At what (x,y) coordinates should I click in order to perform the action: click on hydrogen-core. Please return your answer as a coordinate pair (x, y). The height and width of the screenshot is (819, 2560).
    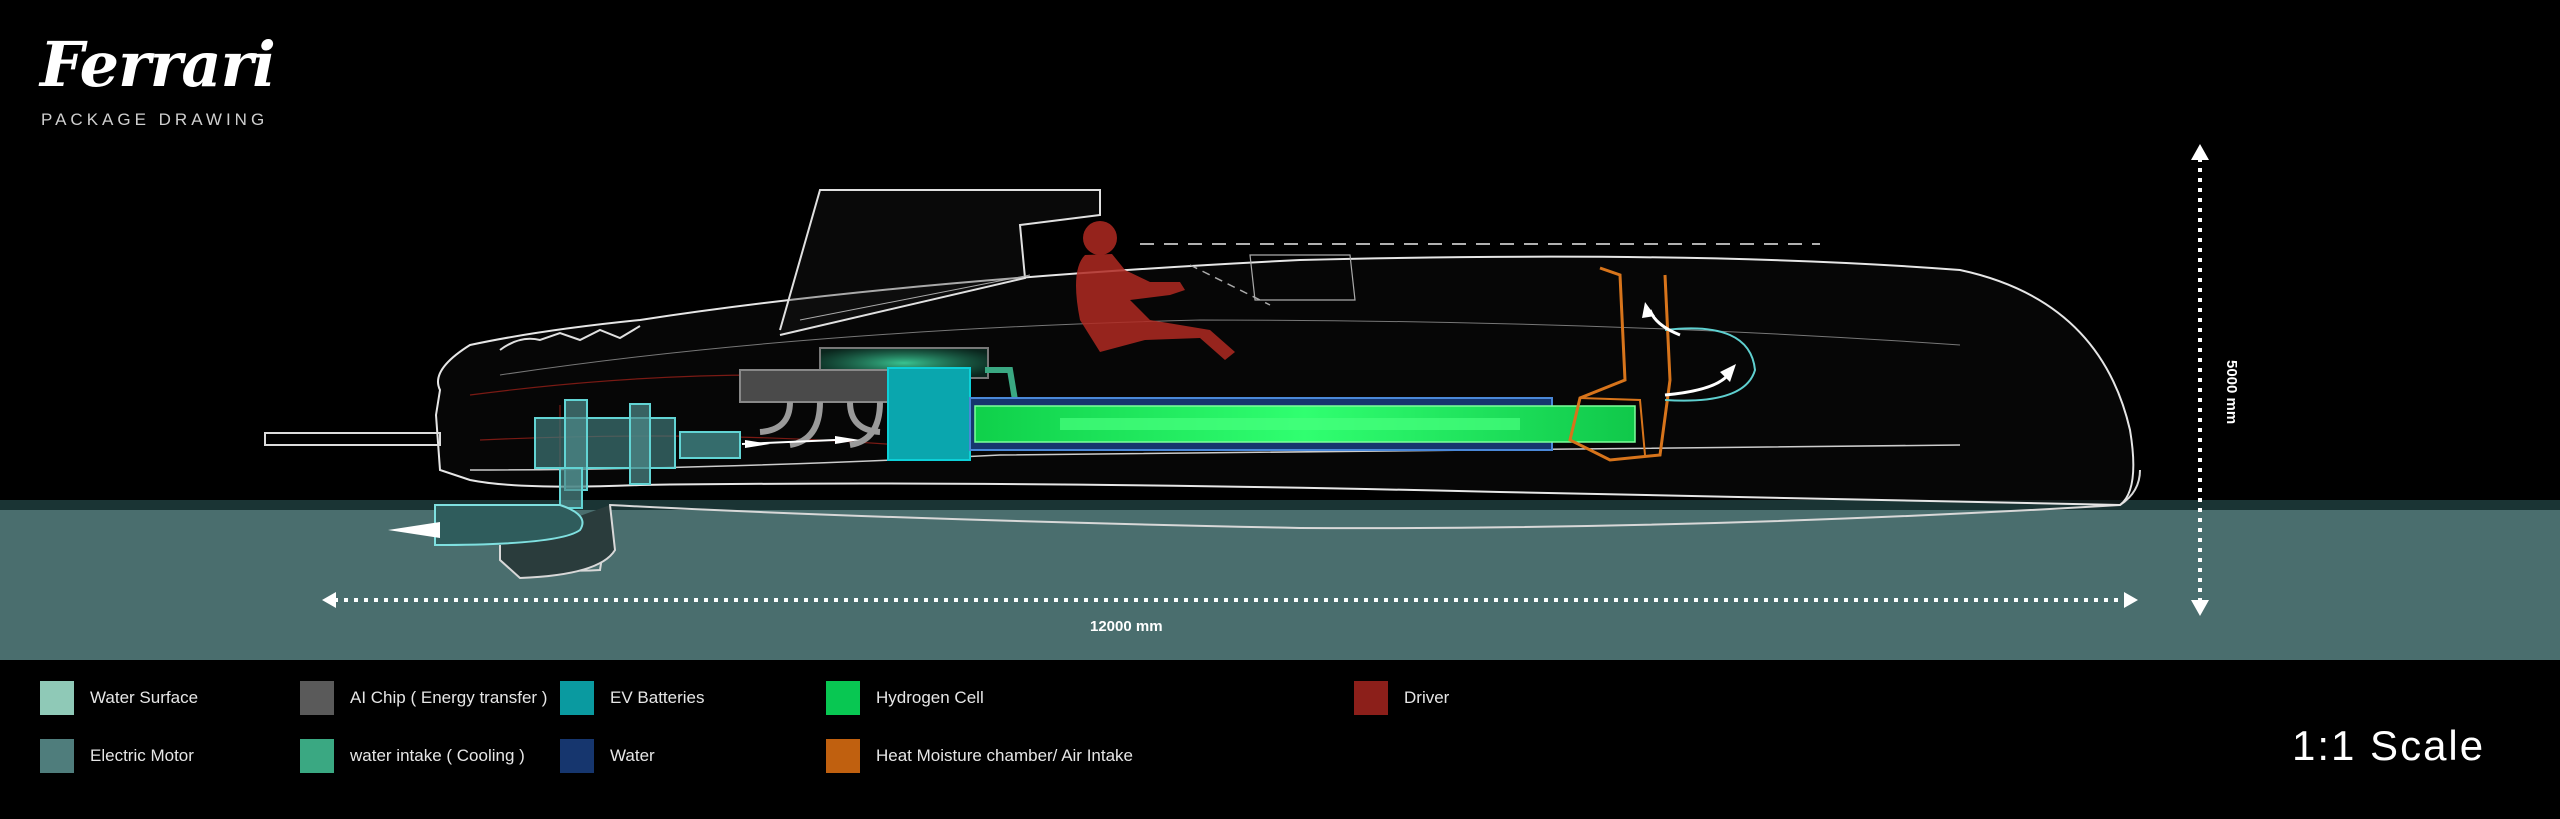
    Looking at the image, I should click on (1290, 424).